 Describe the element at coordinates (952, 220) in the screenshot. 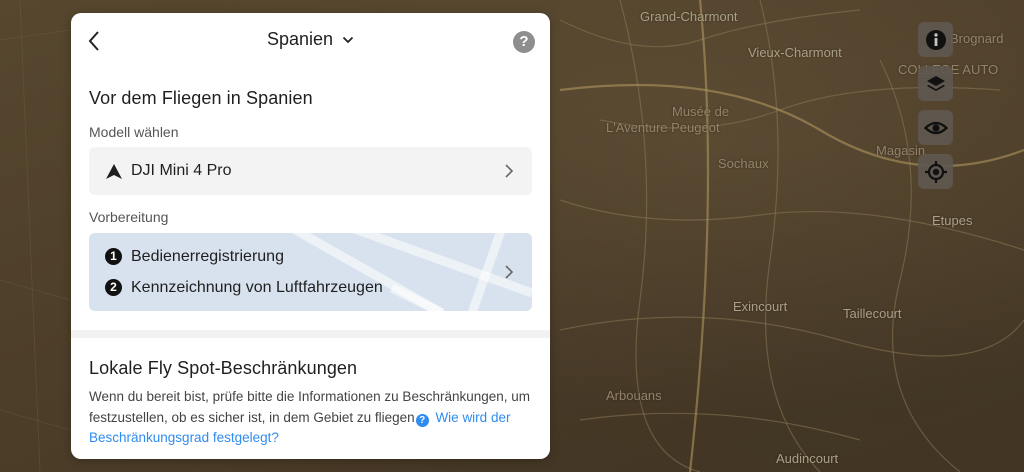

I see `map-place-label: Etupes` at that location.